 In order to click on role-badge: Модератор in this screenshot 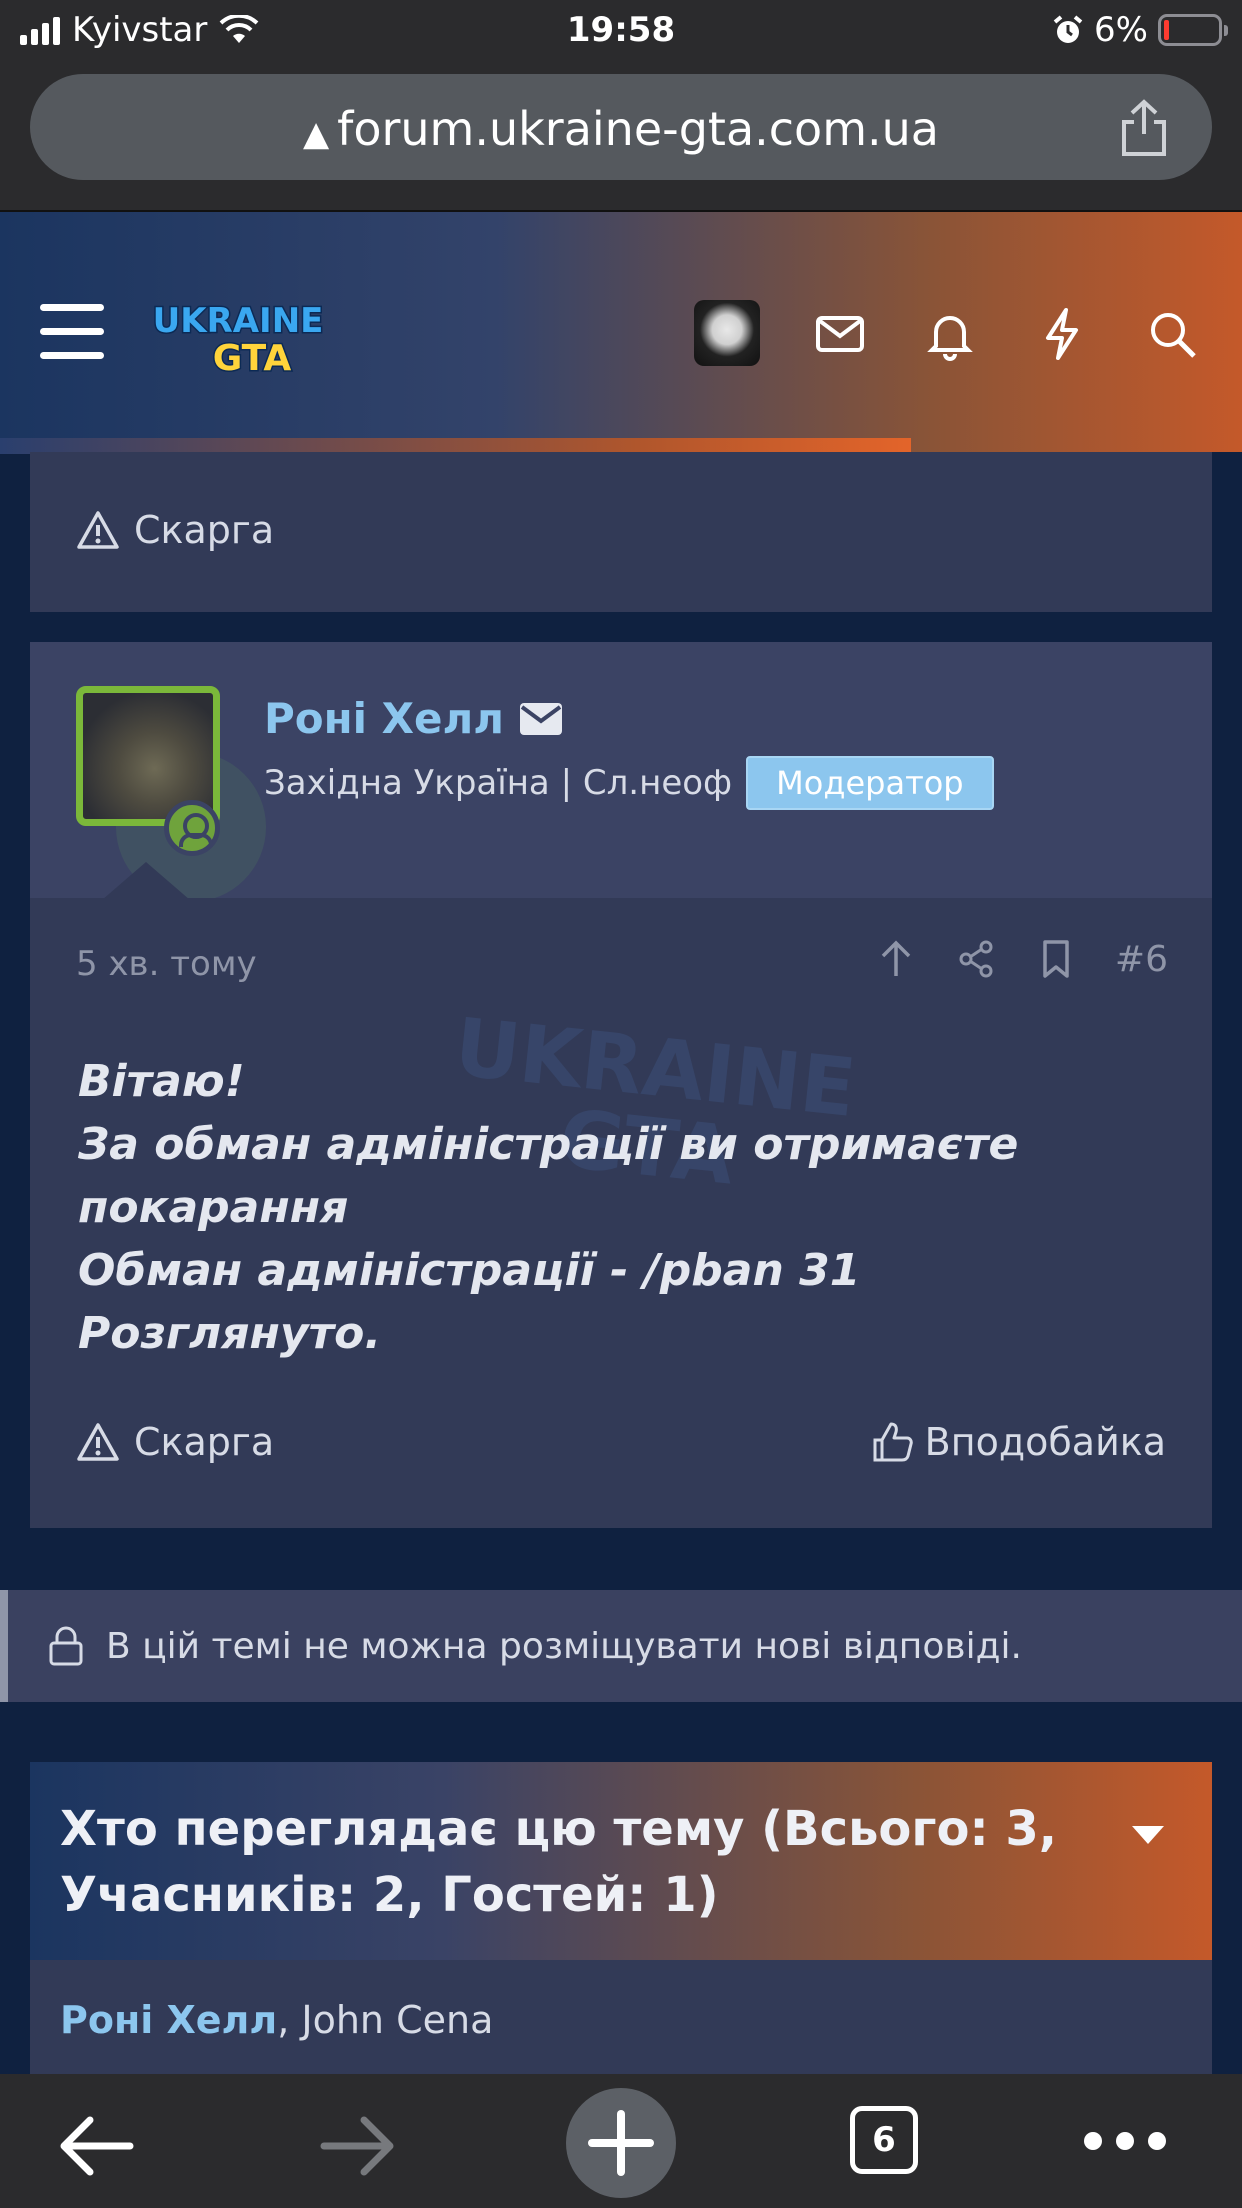, I will do `click(870, 783)`.